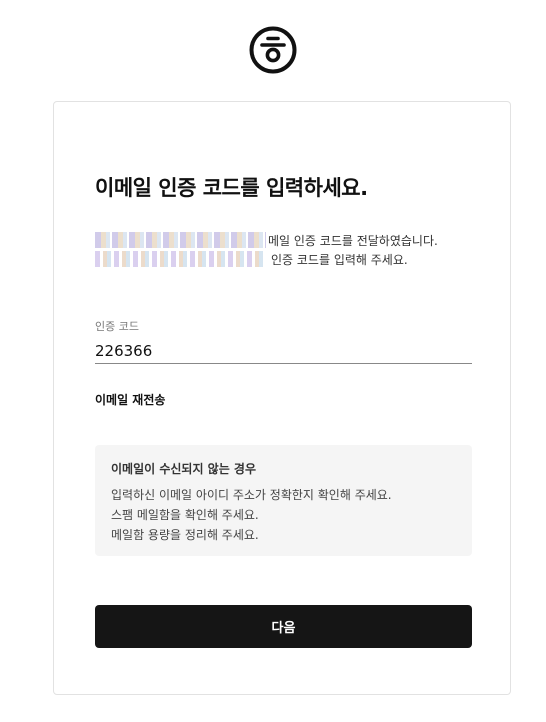 The image size is (546, 722). I want to click on notice-line-2: 인증 코드를 입력해 주세요., so click(339, 260).